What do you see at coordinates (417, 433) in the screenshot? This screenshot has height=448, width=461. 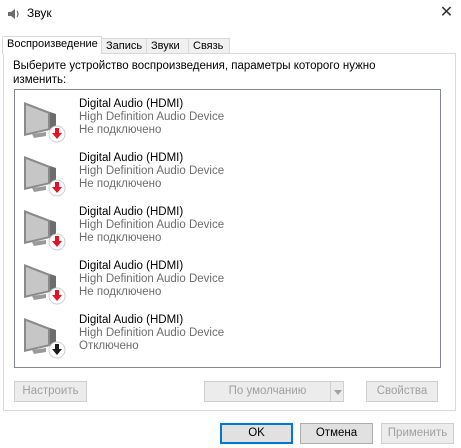 I see `apply-button: Применить` at bounding box center [417, 433].